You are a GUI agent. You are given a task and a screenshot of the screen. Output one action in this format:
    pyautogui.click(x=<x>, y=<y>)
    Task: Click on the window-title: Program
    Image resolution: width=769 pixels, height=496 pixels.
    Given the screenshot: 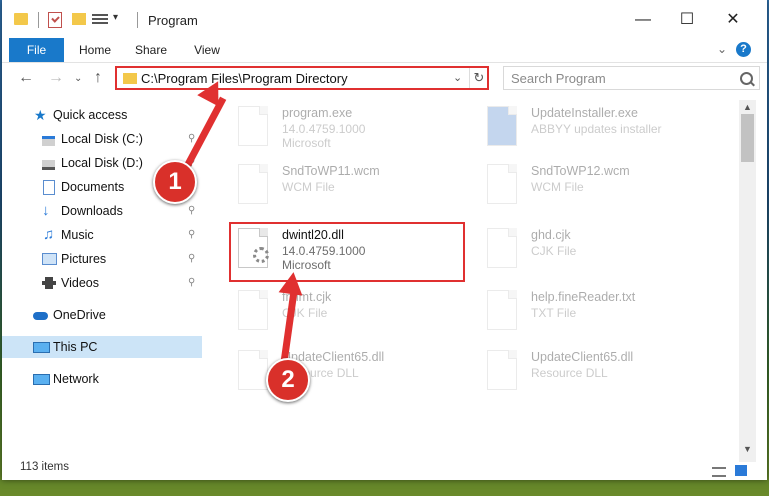 What is the action you would take?
    pyautogui.click(x=173, y=20)
    